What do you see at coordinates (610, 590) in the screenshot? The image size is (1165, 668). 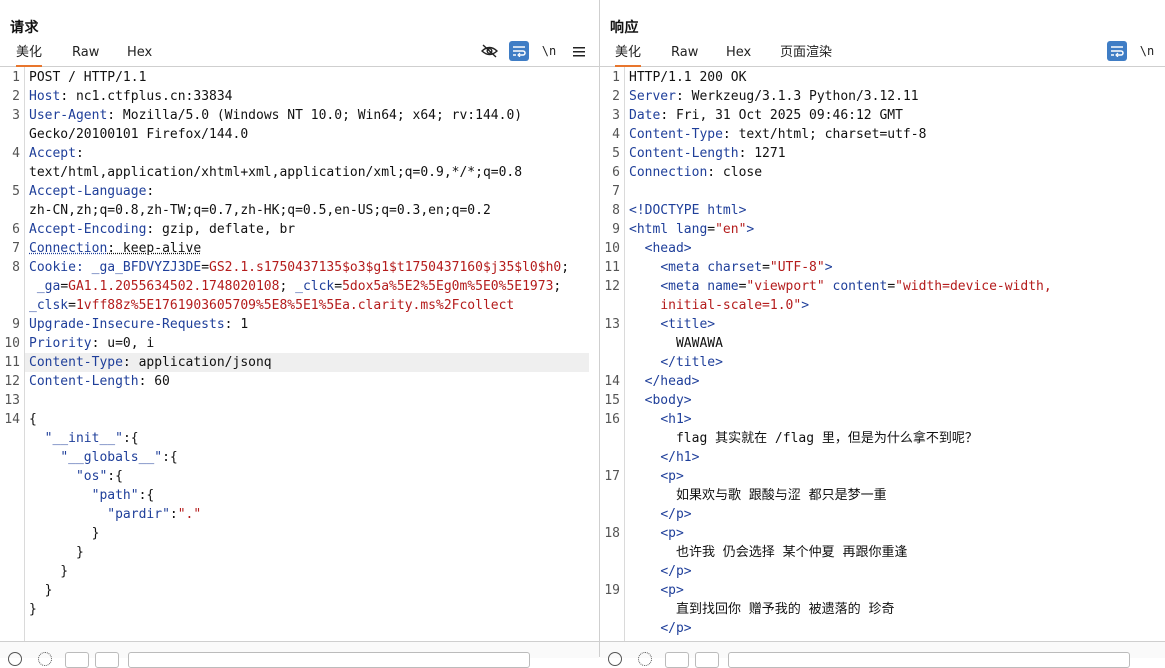 I see `line-number: 19` at bounding box center [610, 590].